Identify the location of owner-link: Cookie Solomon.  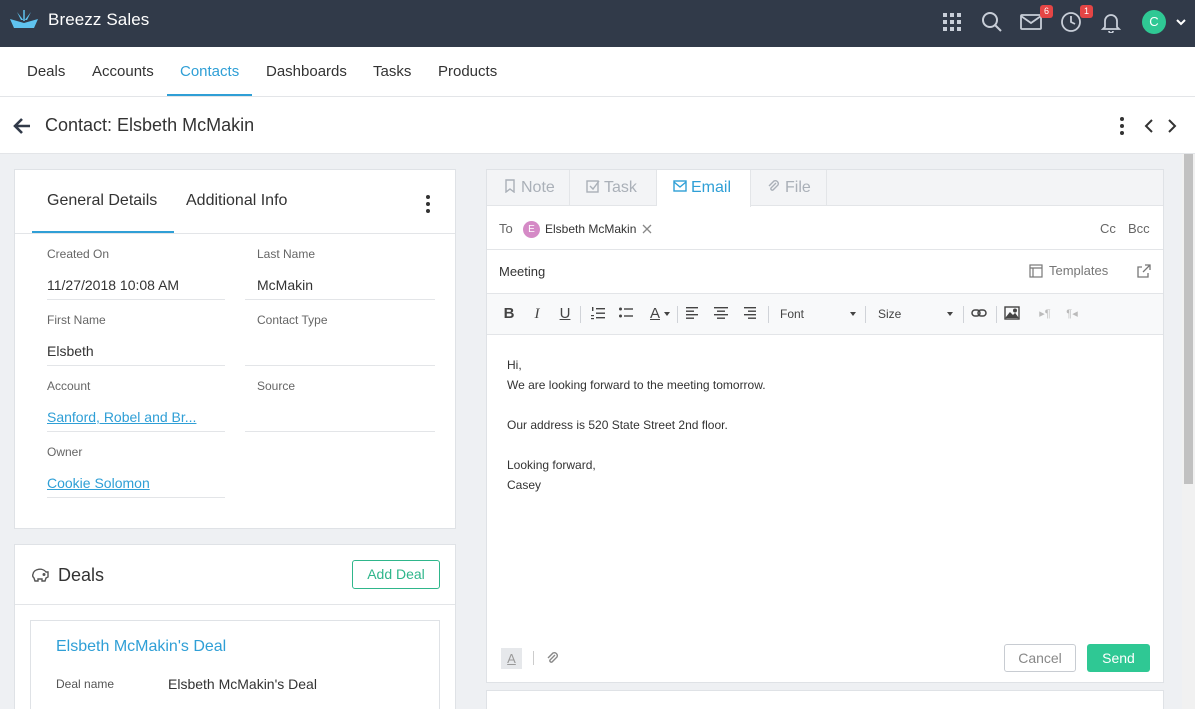
(98, 483).